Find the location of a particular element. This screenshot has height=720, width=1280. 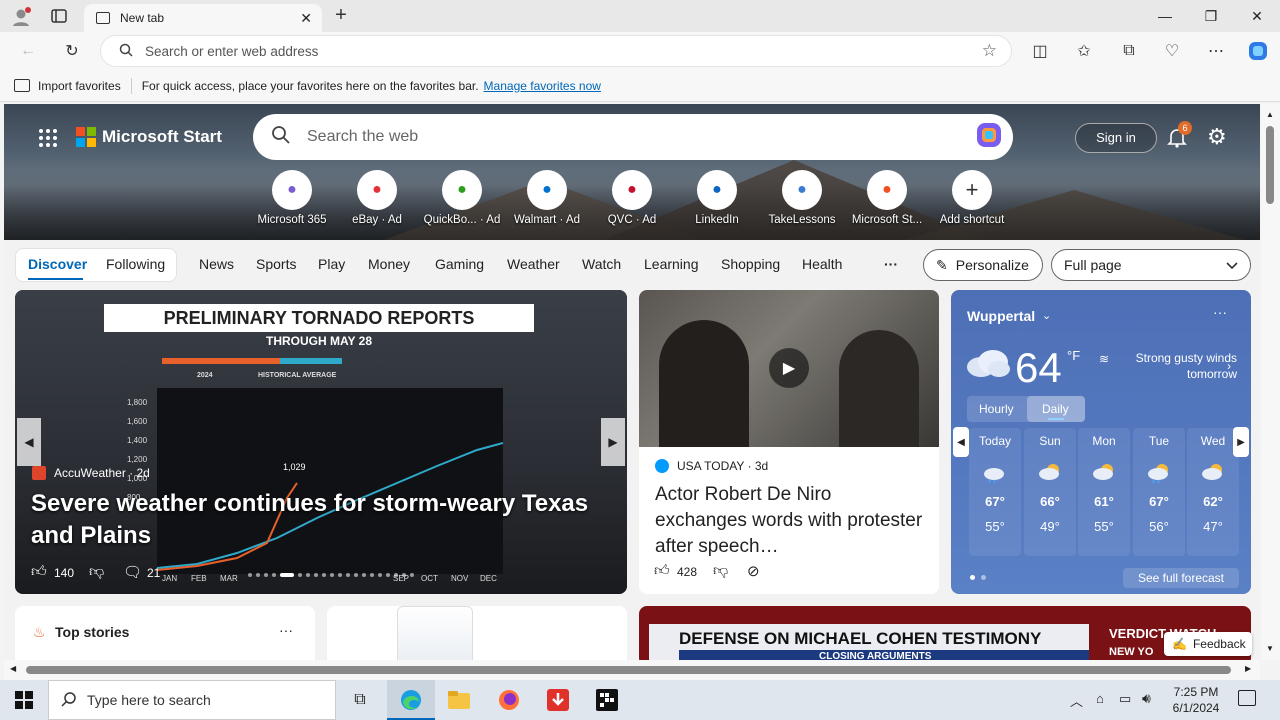

copilot-icon is located at coordinates (1258, 51).